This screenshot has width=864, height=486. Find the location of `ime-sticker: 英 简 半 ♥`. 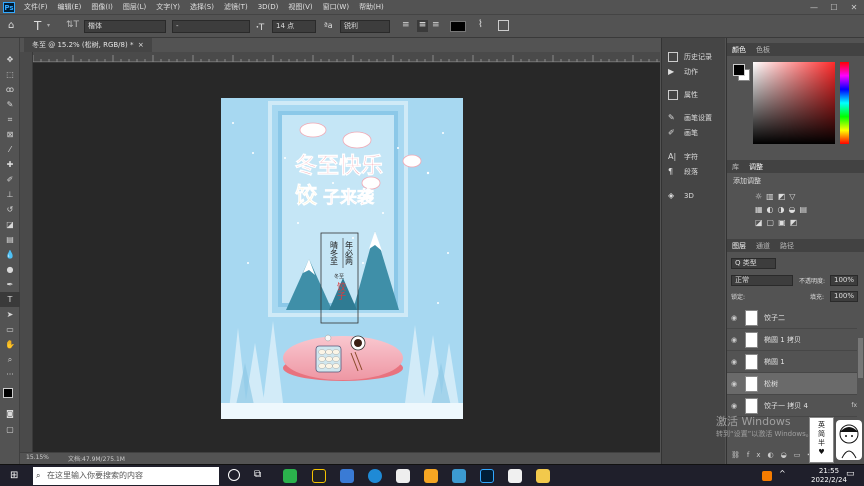

ime-sticker: 英 简 半 ♥ is located at coordinates (821, 440).